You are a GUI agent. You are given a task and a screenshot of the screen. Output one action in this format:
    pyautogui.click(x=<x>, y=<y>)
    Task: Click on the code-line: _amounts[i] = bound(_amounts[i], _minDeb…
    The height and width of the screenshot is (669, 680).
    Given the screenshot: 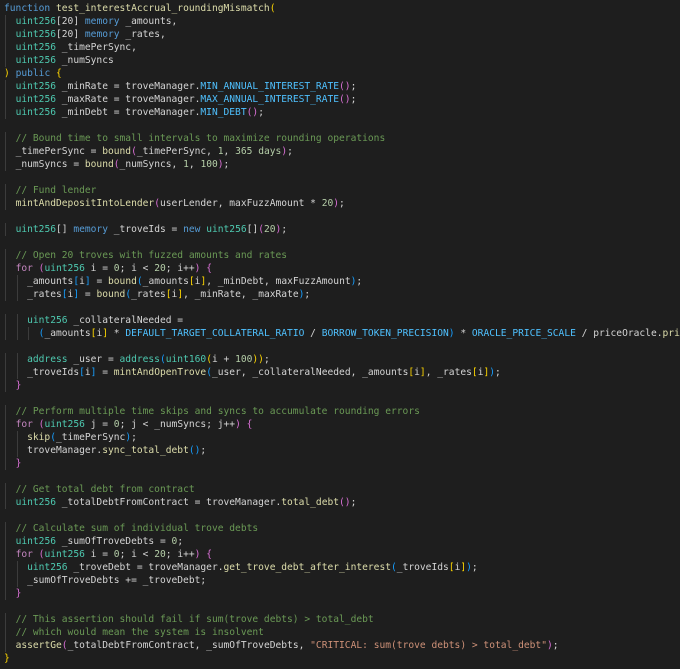 What is the action you would take?
    pyautogui.click(x=340, y=281)
    